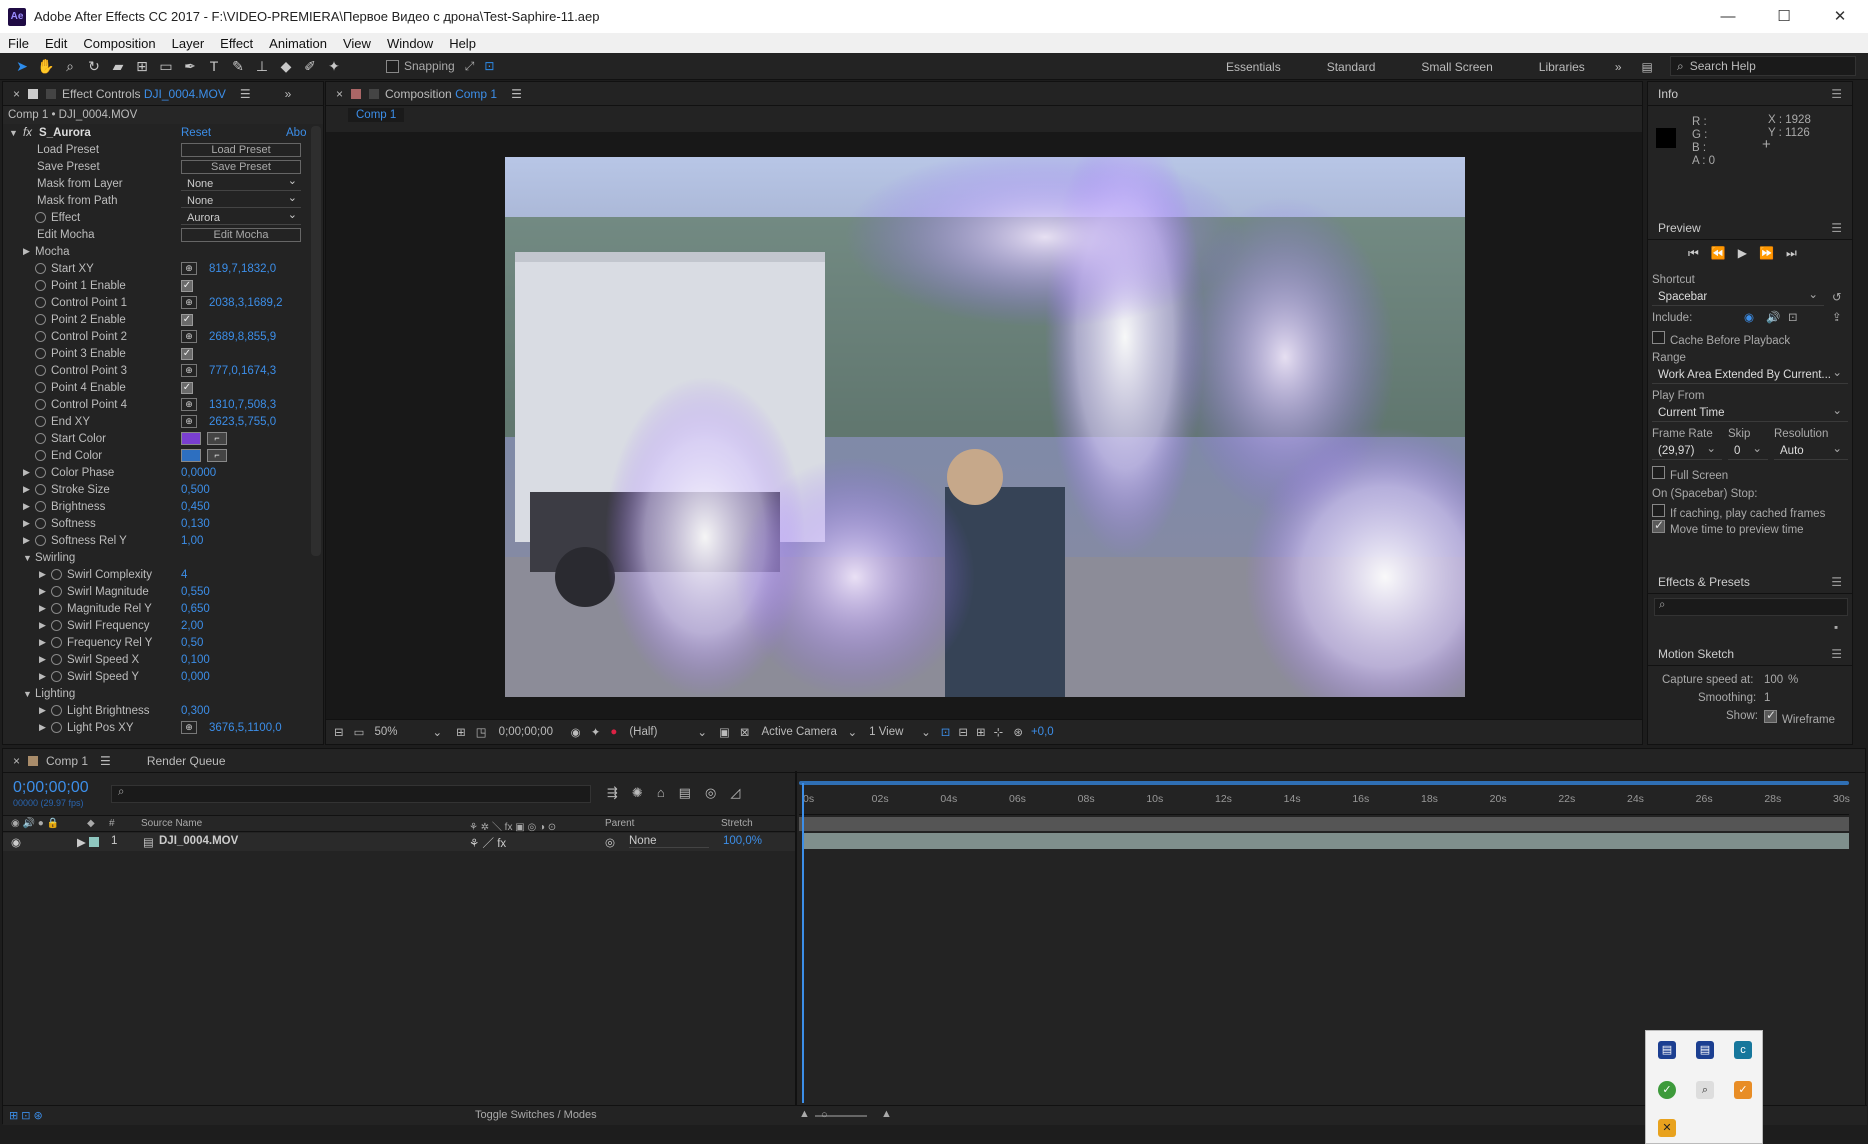  I want to click on flowchart-icon: ⊹, so click(999, 732).